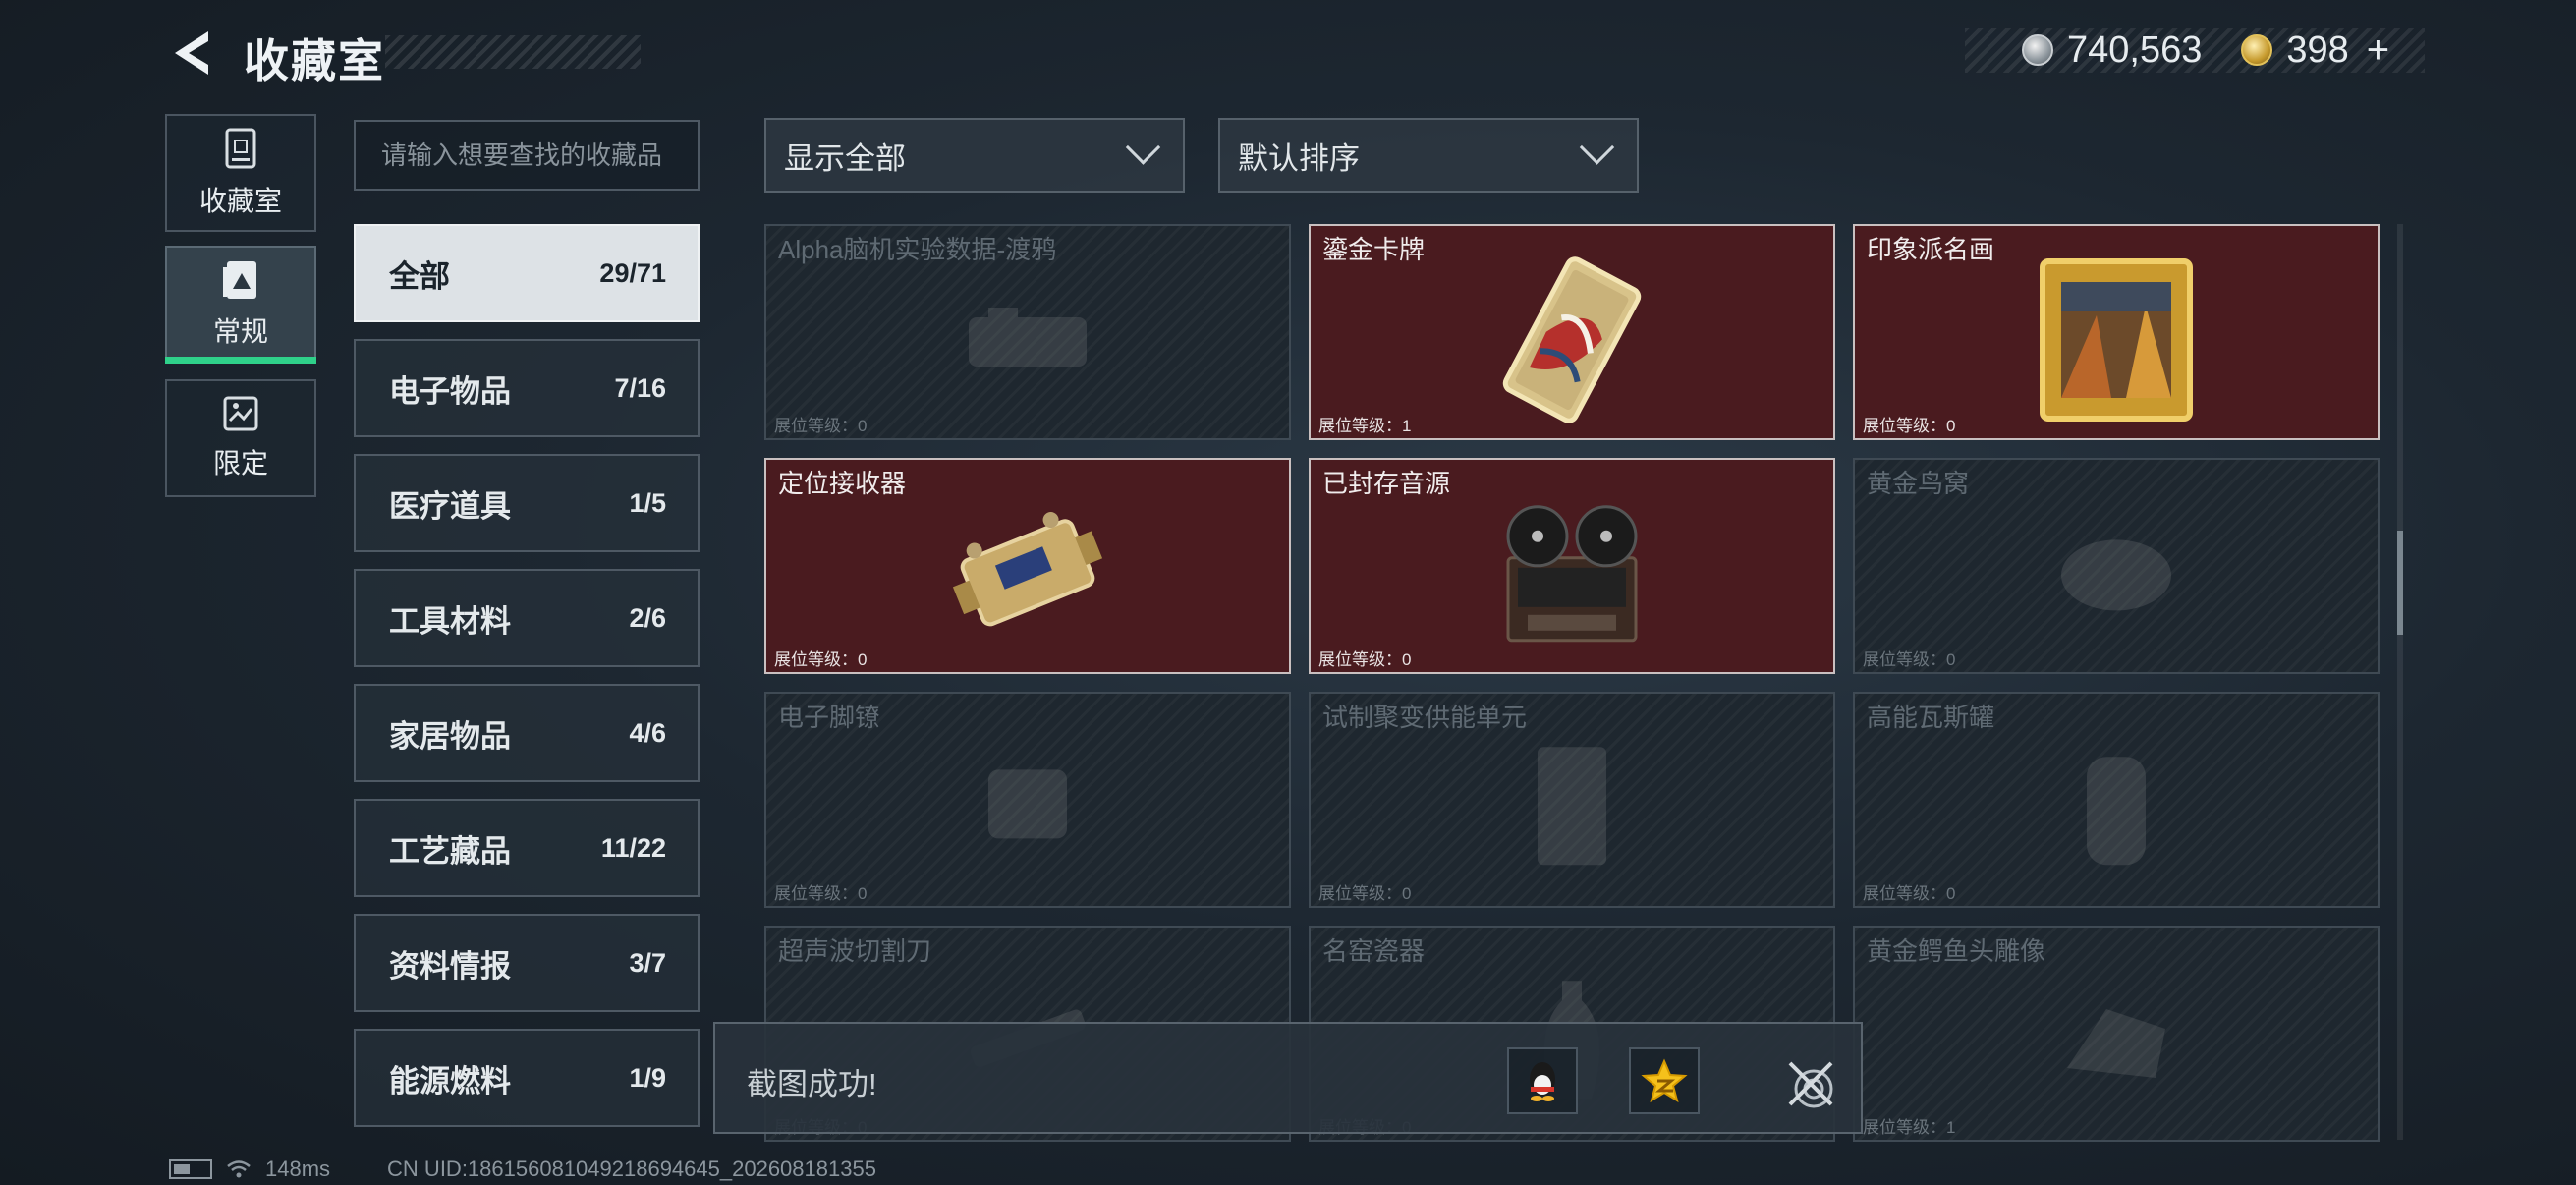 Image resolution: width=2576 pixels, height=1185 pixels. Describe the element at coordinates (2116, 573) in the screenshot. I see `golden-nest-icon` at that location.